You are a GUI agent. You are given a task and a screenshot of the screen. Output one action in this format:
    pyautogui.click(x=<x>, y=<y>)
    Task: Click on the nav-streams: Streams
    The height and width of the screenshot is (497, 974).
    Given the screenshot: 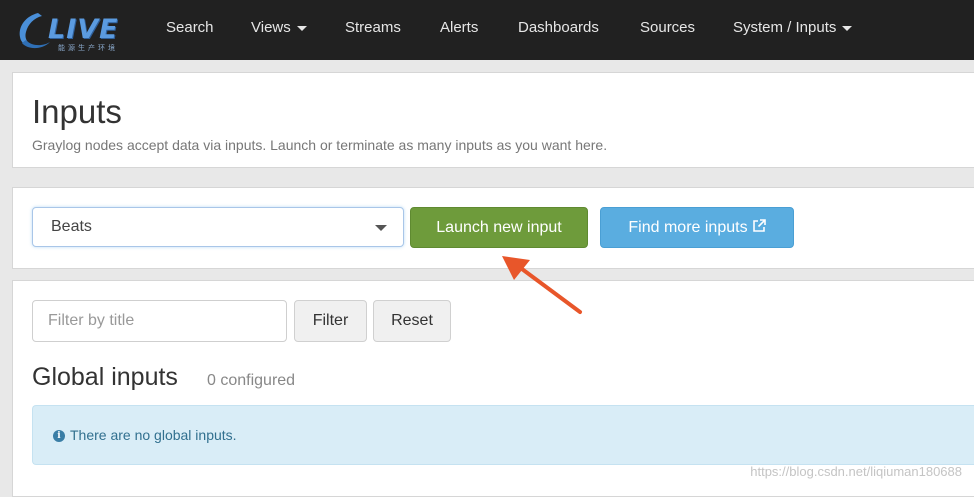 What is the action you would take?
    pyautogui.click(x=373, y=28)
    